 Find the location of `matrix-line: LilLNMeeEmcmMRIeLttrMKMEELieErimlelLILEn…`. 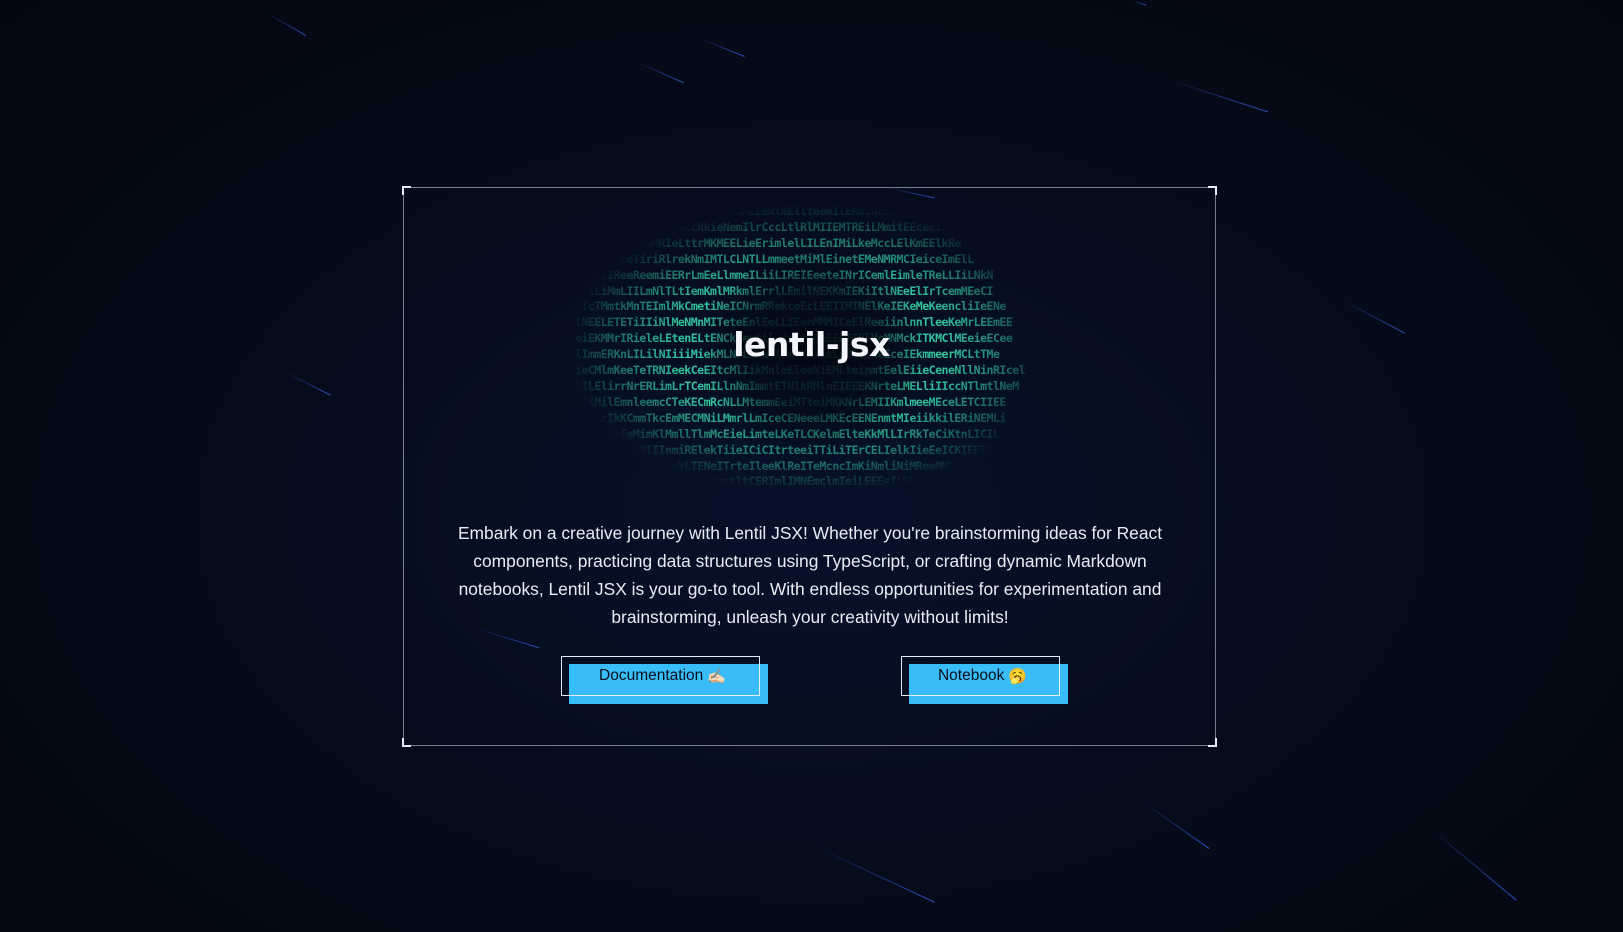

matrix-line: LilLNMeeEmcmMRIeLttrMKMEELieErimlelLILEn… is located at coordinates (768, 242).